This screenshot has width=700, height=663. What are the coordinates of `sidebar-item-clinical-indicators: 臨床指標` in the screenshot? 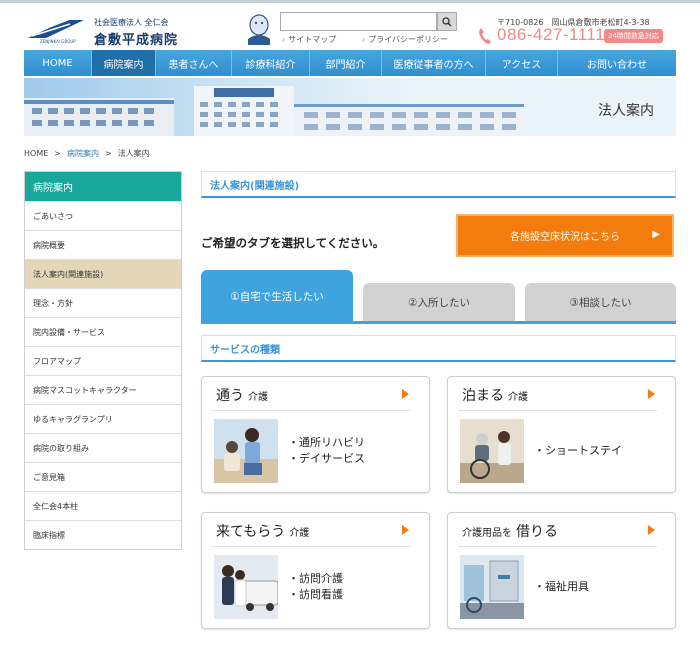 It's located at (103, 534).